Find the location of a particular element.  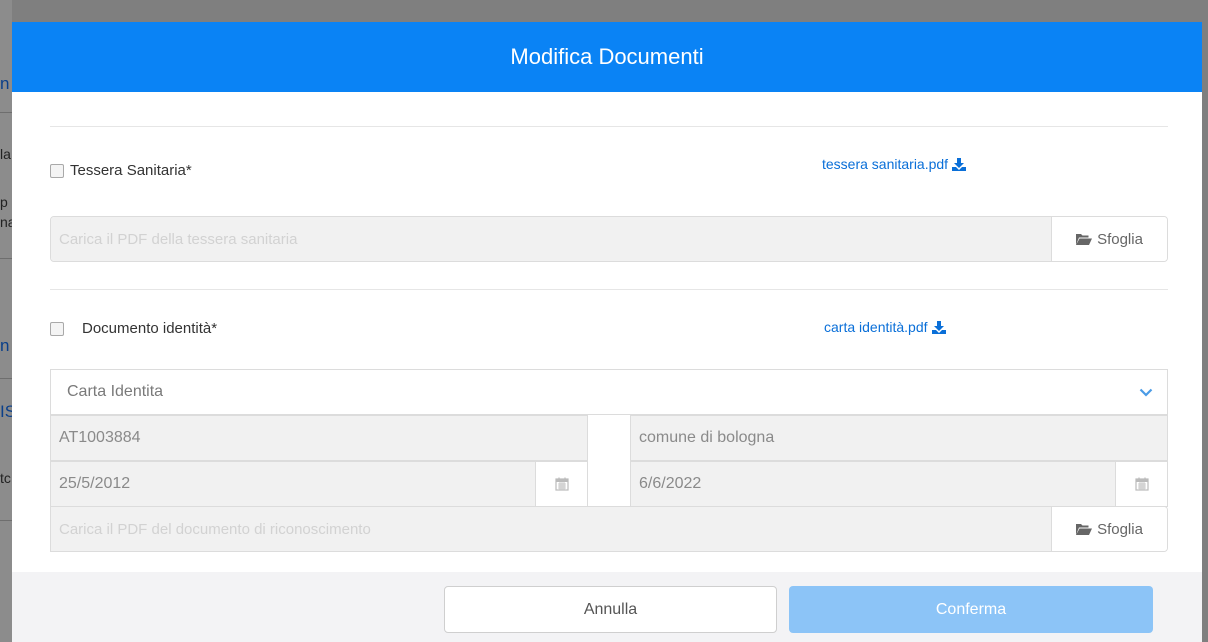

document-type-value: Carta Identita is located at coordinates (115, 391).